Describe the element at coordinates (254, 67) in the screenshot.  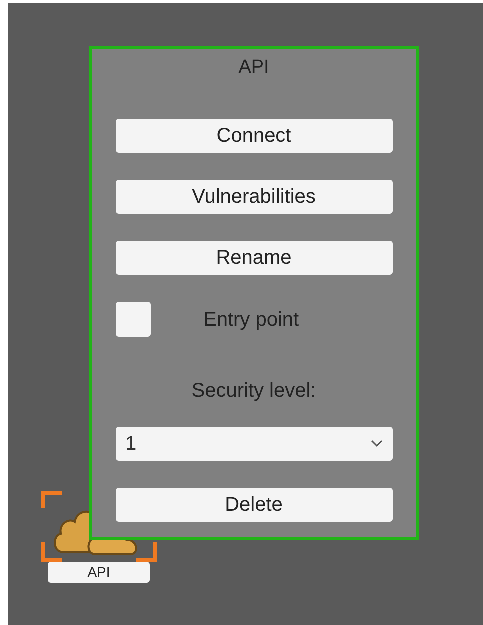
I see `panel-title: API` at that location.